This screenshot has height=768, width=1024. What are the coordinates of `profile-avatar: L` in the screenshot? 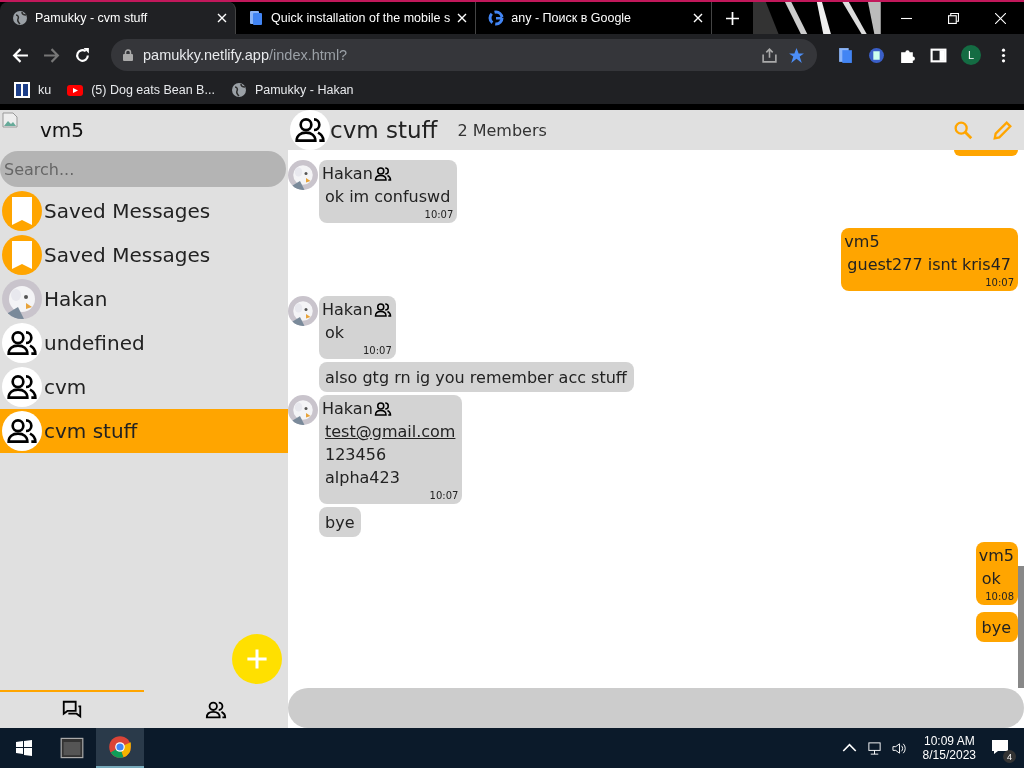 It's located at (971, 55).